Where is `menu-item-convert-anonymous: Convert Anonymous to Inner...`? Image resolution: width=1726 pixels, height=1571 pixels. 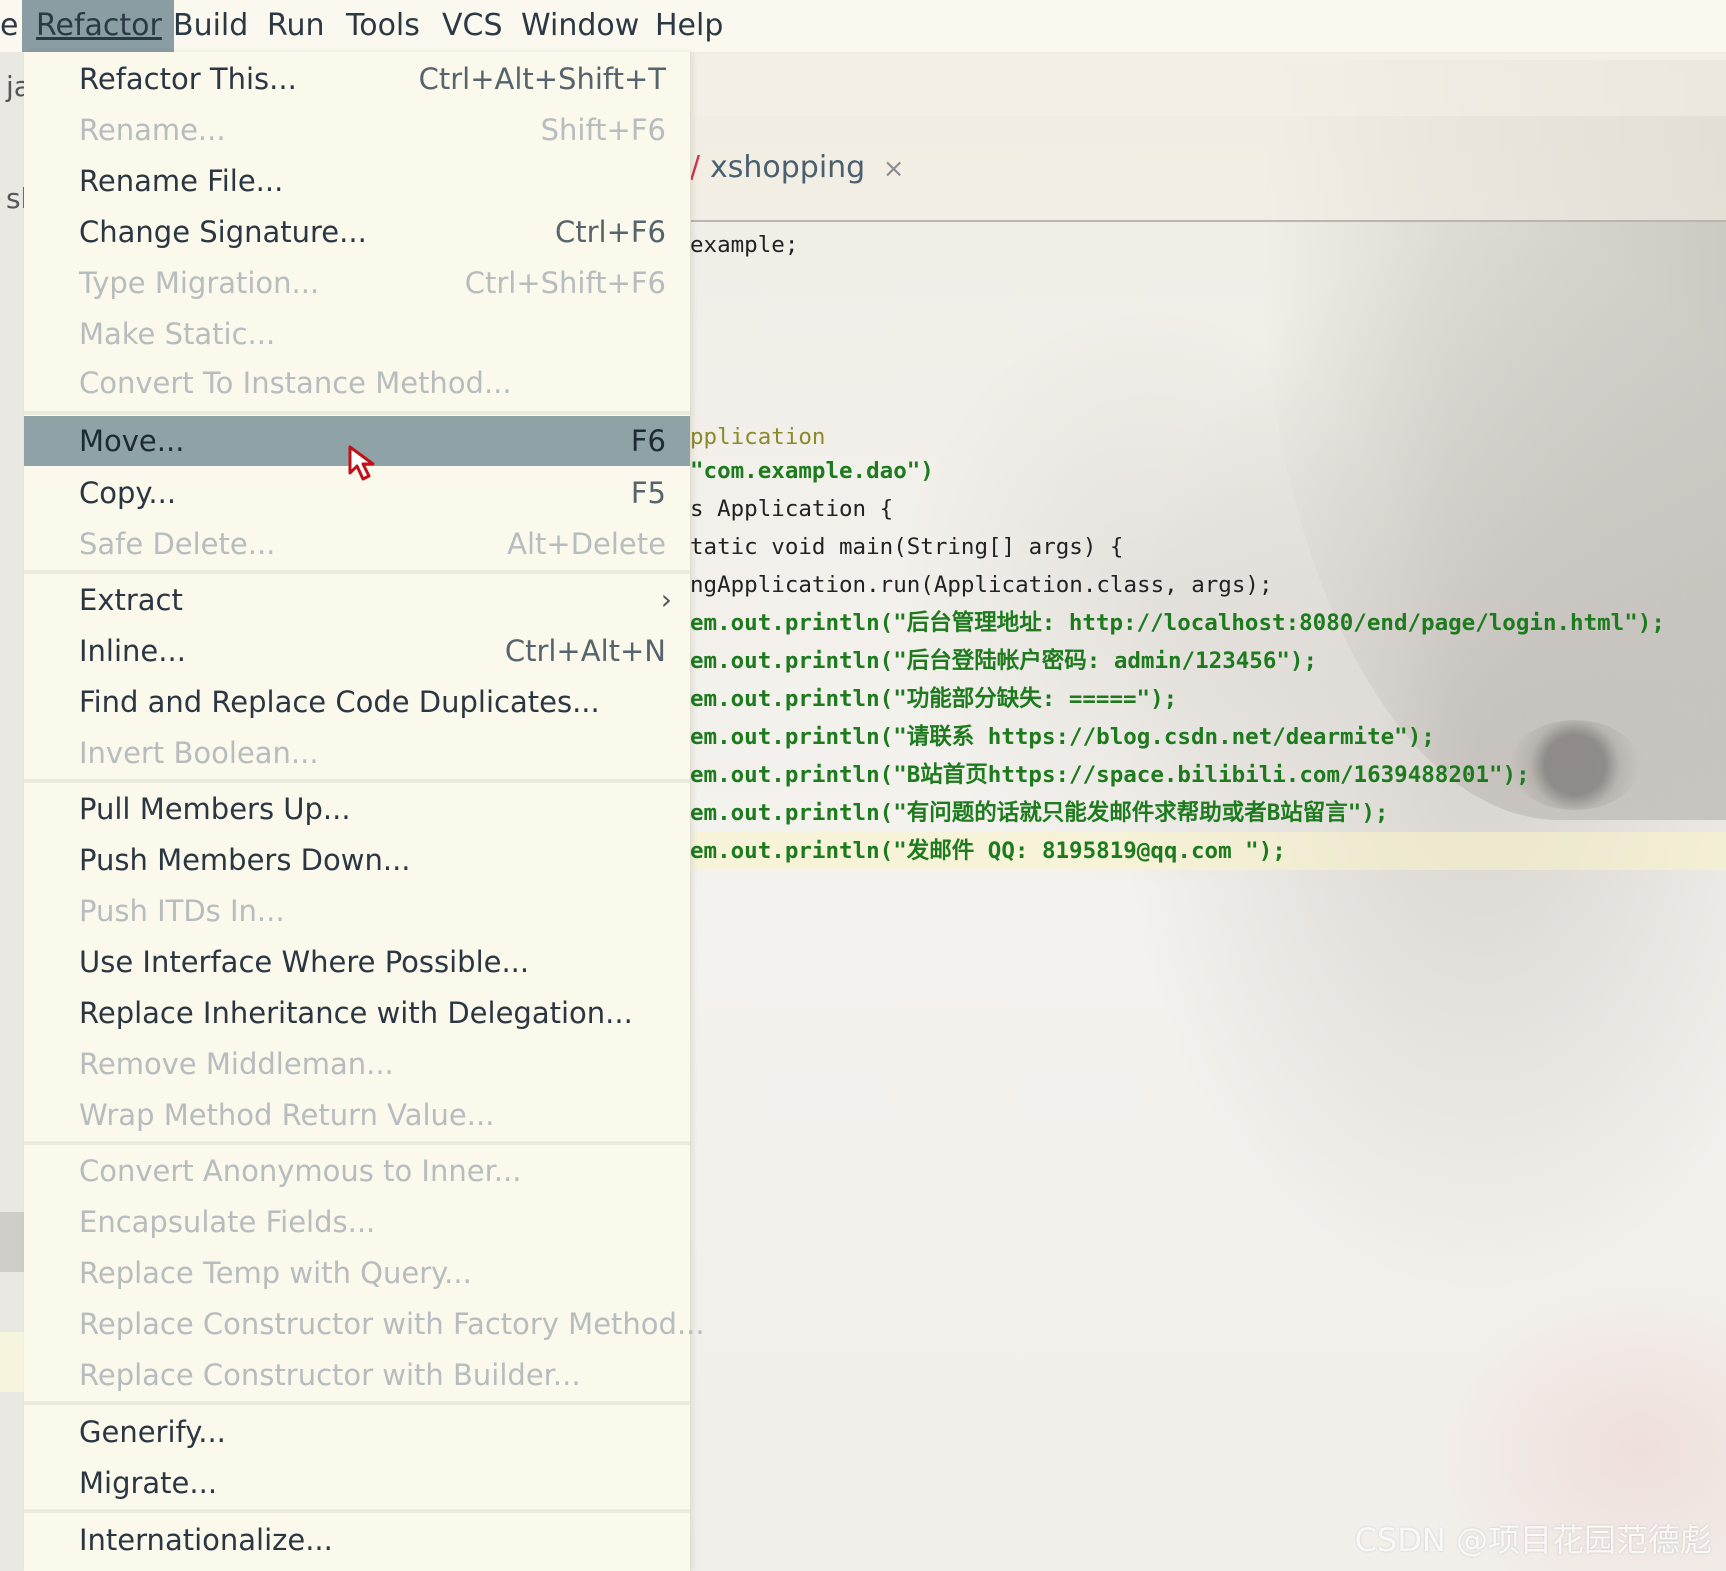
menu-item-convert-anonymous: Convert Anonymous to Inner... is located at coordinates (357, 1171).